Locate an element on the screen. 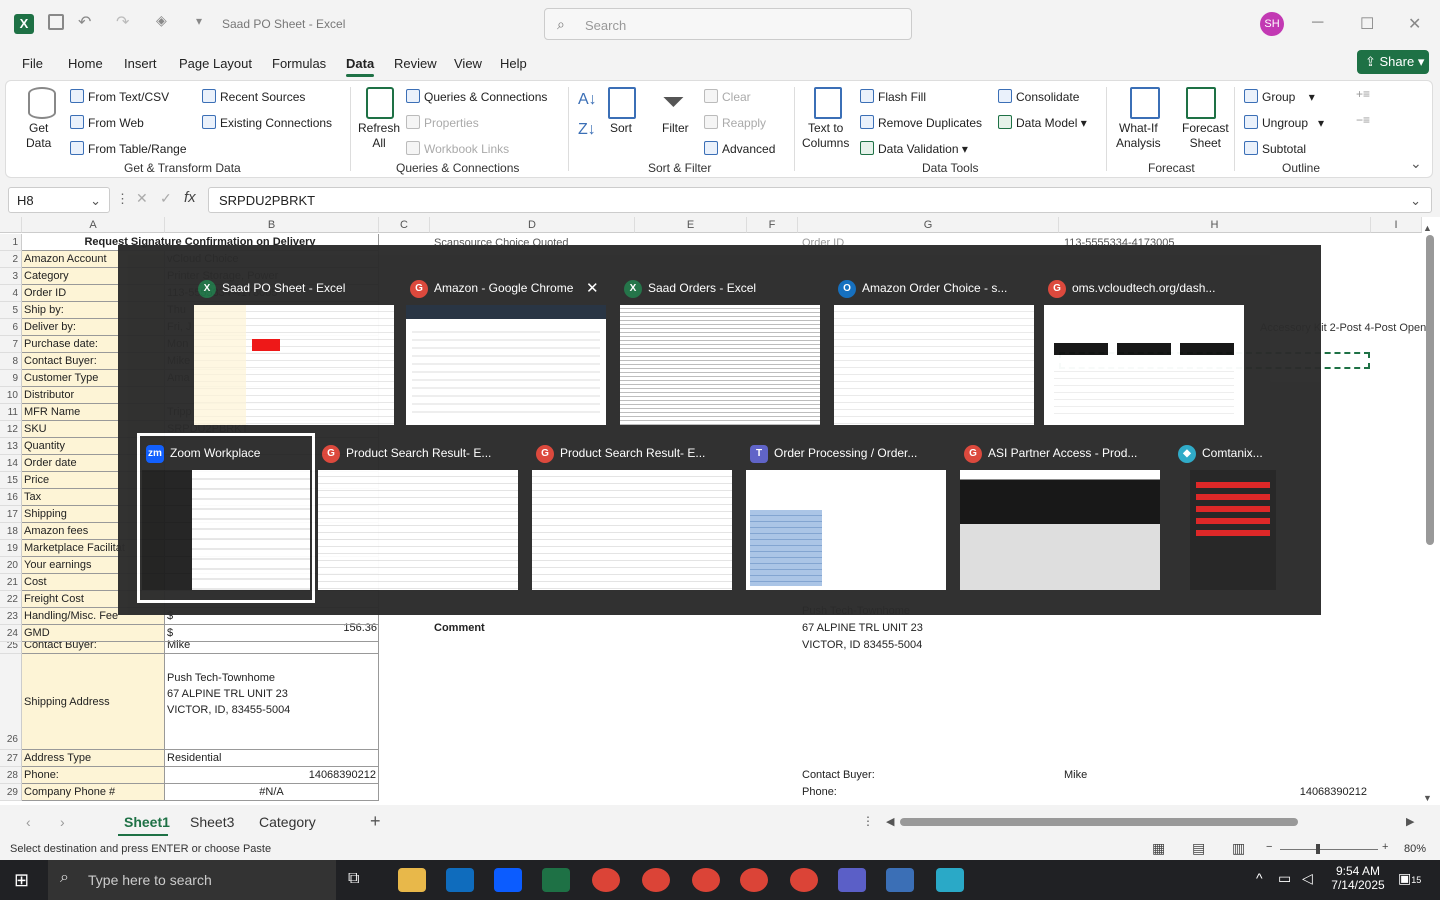 The image size is (1440, 900). cell-b24: $ is located at coordinates (272, 633).